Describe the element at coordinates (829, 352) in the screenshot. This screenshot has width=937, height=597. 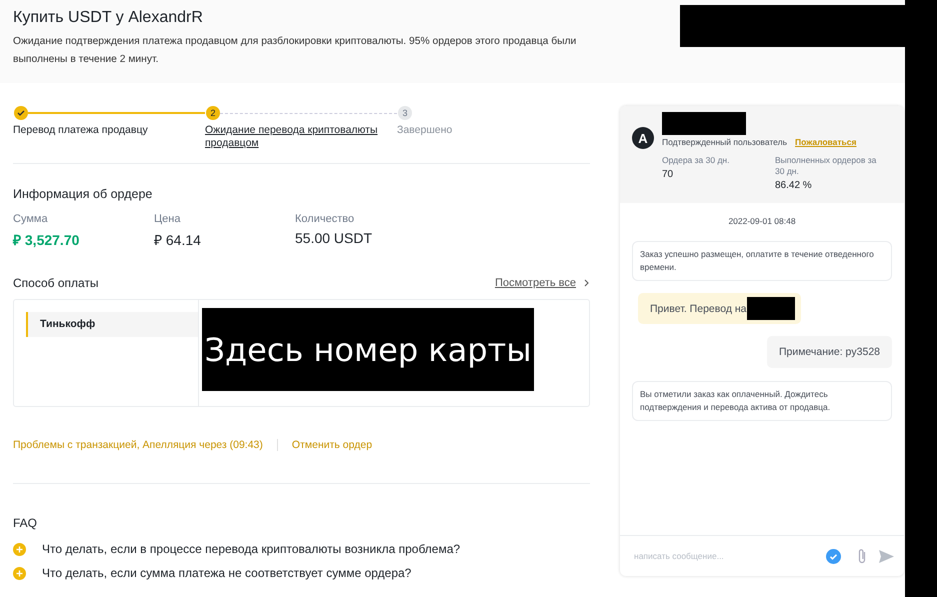
I see `outgoing-message: Примечание: py3528` at that location.